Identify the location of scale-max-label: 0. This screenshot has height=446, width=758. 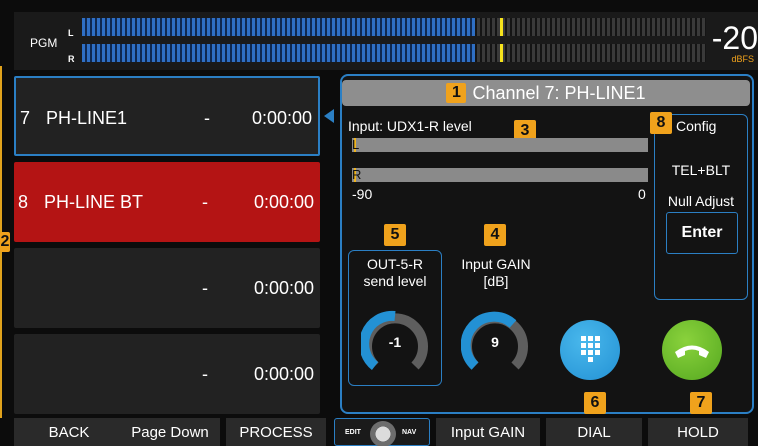
(642, 194).